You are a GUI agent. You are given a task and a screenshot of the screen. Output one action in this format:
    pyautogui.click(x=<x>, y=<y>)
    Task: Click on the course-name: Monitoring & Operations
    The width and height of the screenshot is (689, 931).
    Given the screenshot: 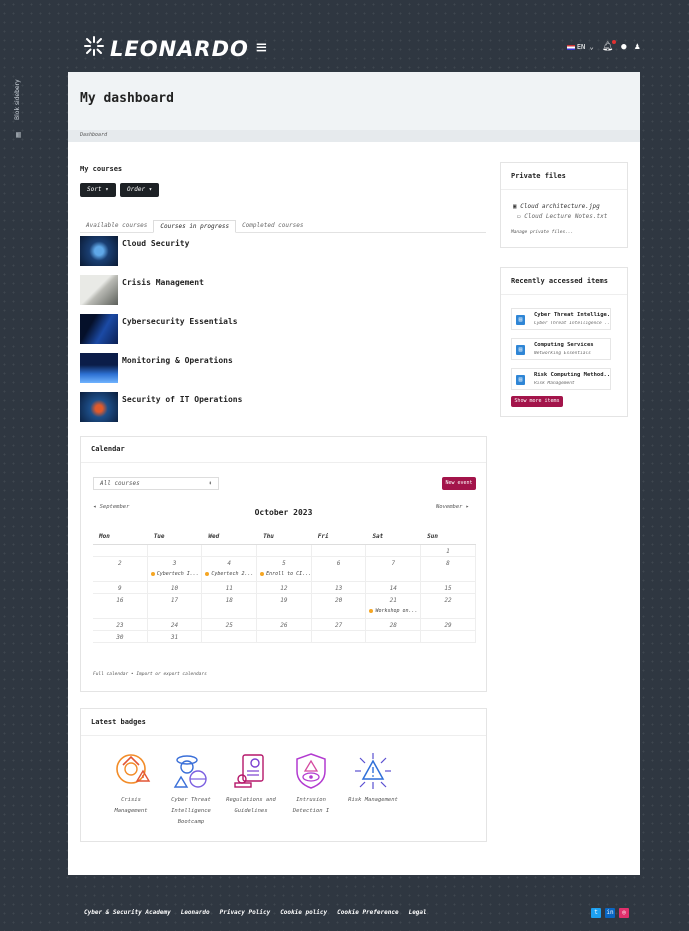 What is the action you would take?
    pyautogui.click(x=177, y=360)
    